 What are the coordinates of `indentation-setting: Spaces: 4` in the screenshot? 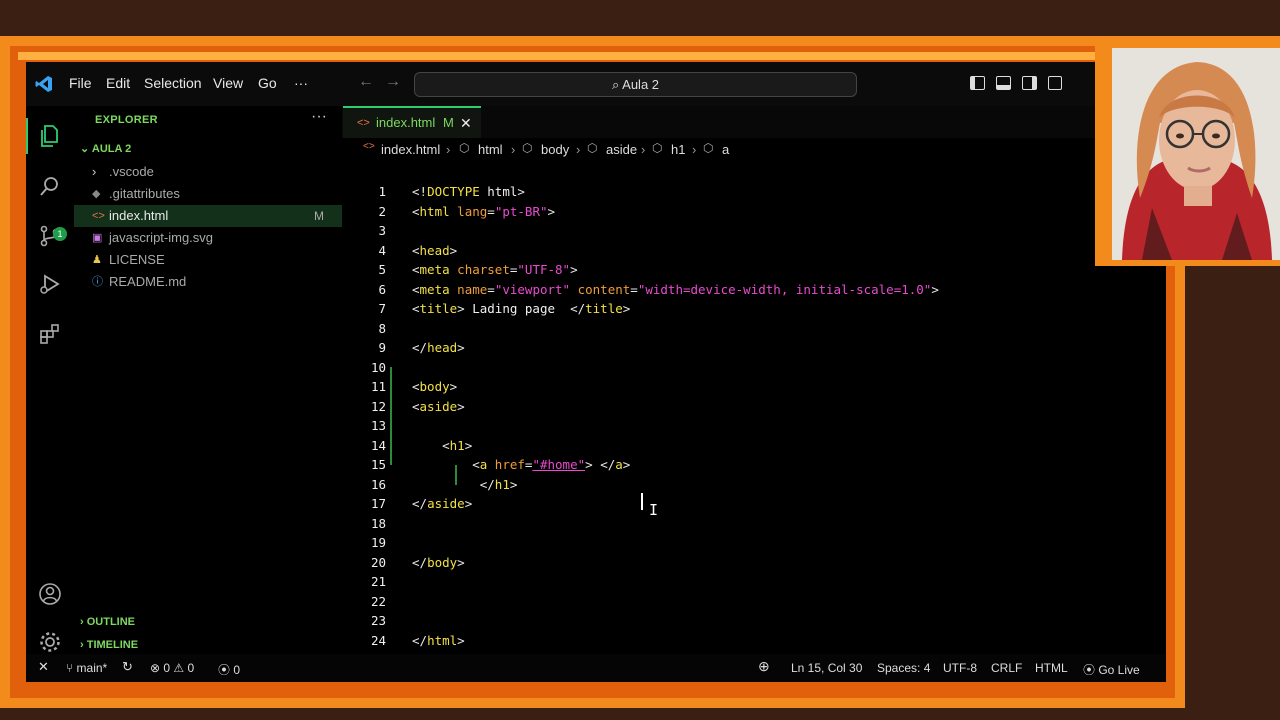 It's located at (903, 668).